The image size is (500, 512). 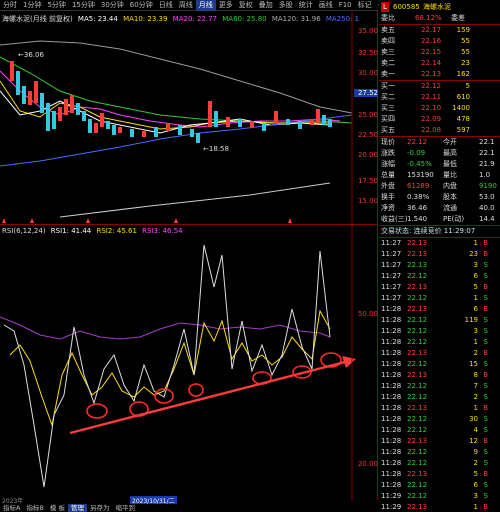 I want to click on quote-row: 11:28 22.12 3 S, so click(x=439, y=331).